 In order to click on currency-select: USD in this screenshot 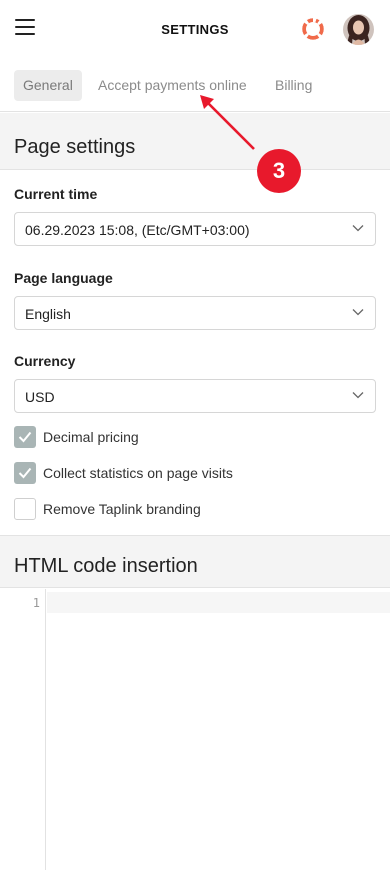, I will do `click(195, 396)`.